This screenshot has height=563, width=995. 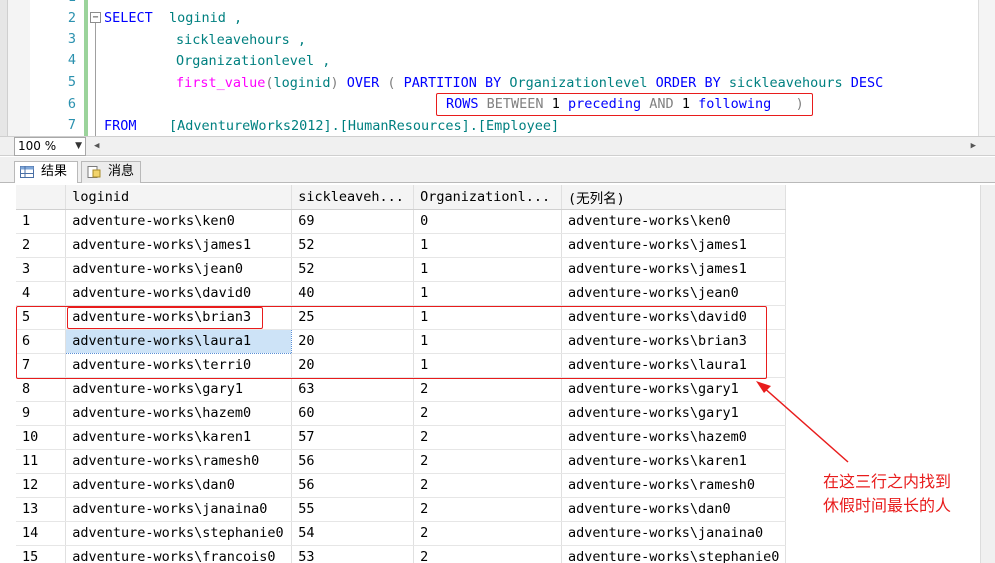 What do you see at coordinates (46, 172) in the screenshot?
I see `tab-results: 结果` at bounding box center [46, 172].